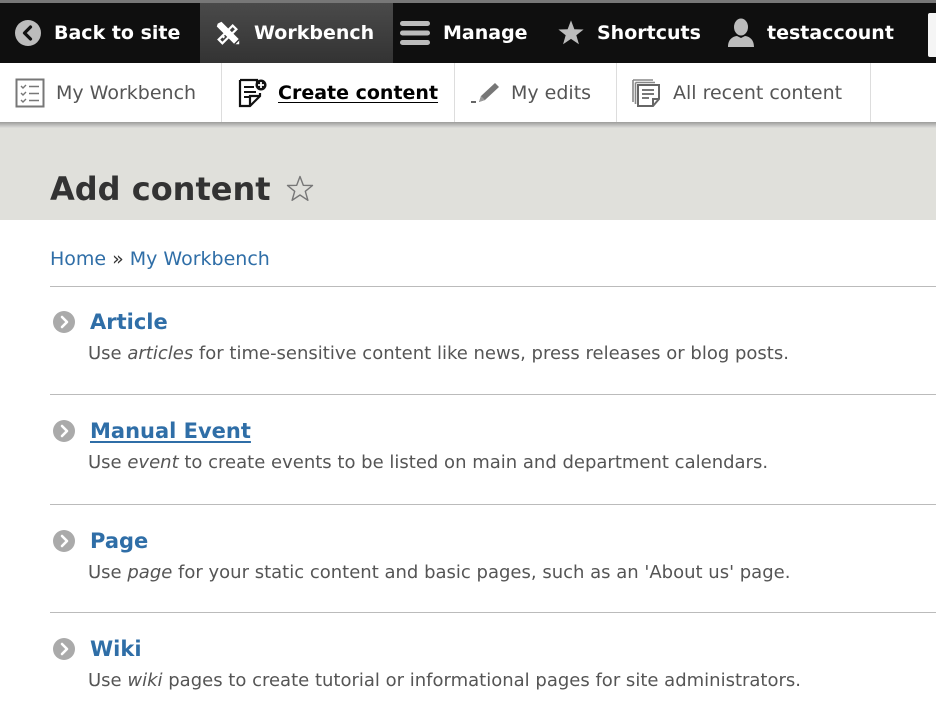  I want to click on breadcrumb: Home » My Workbench, so click(160, 259).